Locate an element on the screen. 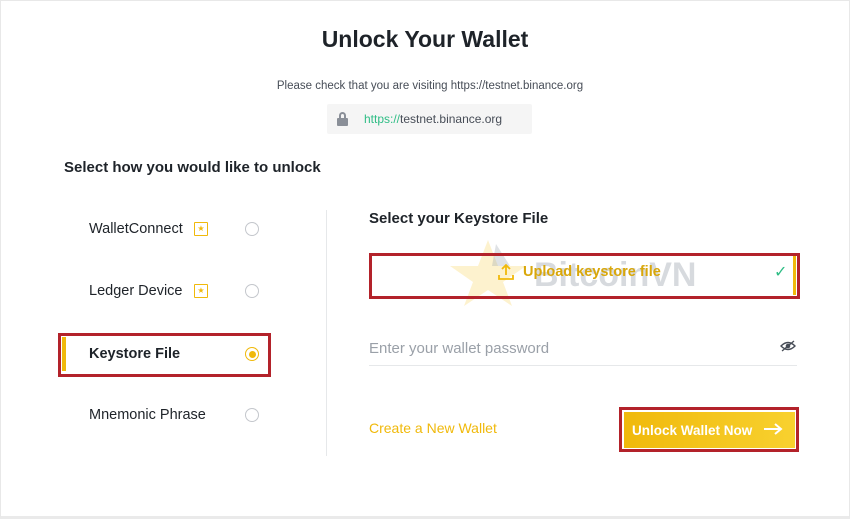 Image resolution: width=850 pixels, height=519 pixels. highlight-keystore-option is located at coordinates (164, 355).